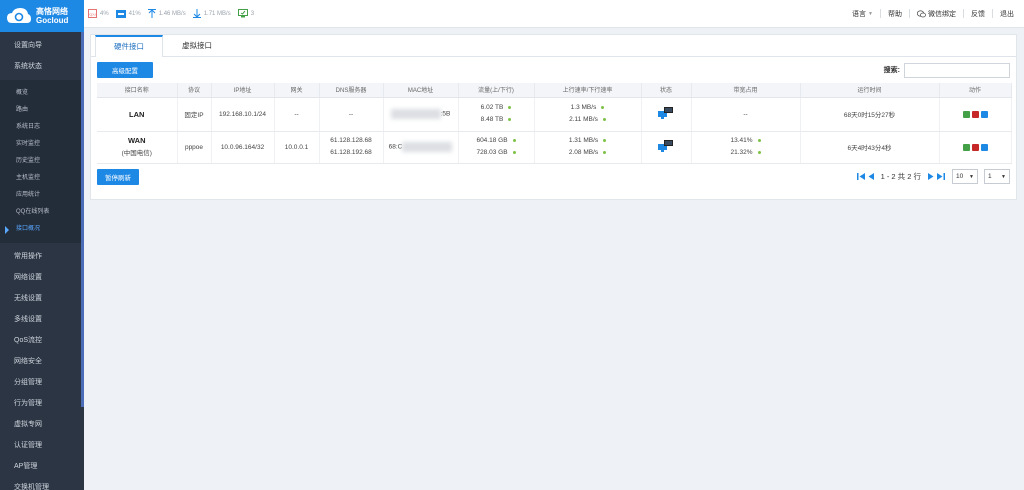 This screenshot has height=490, width=1024. What do you see at coordinates (588, 147) in the screenshot?
I see `rate-cell: 1.31 MB/s 2.08 MB/s` at bounding box center [588, 147].